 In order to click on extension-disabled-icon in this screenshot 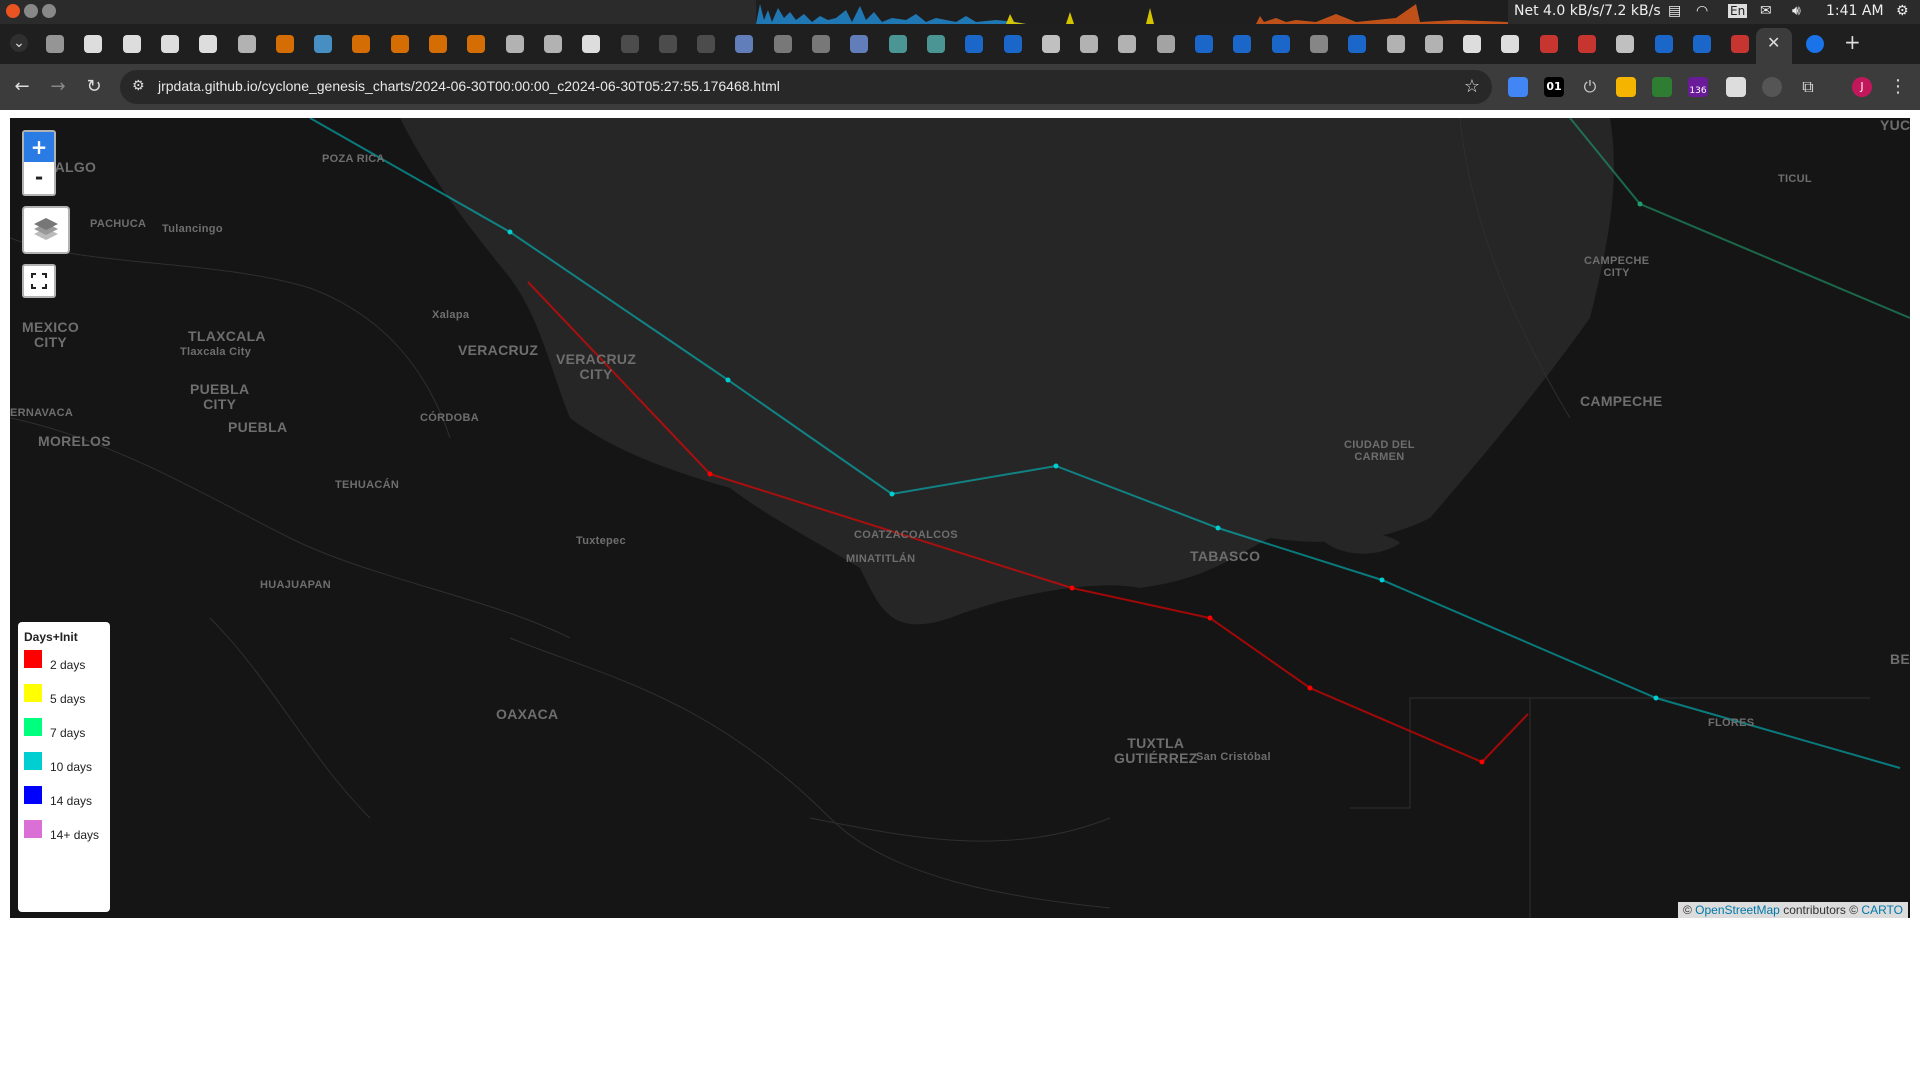, I will do `click(1772, 87)`.